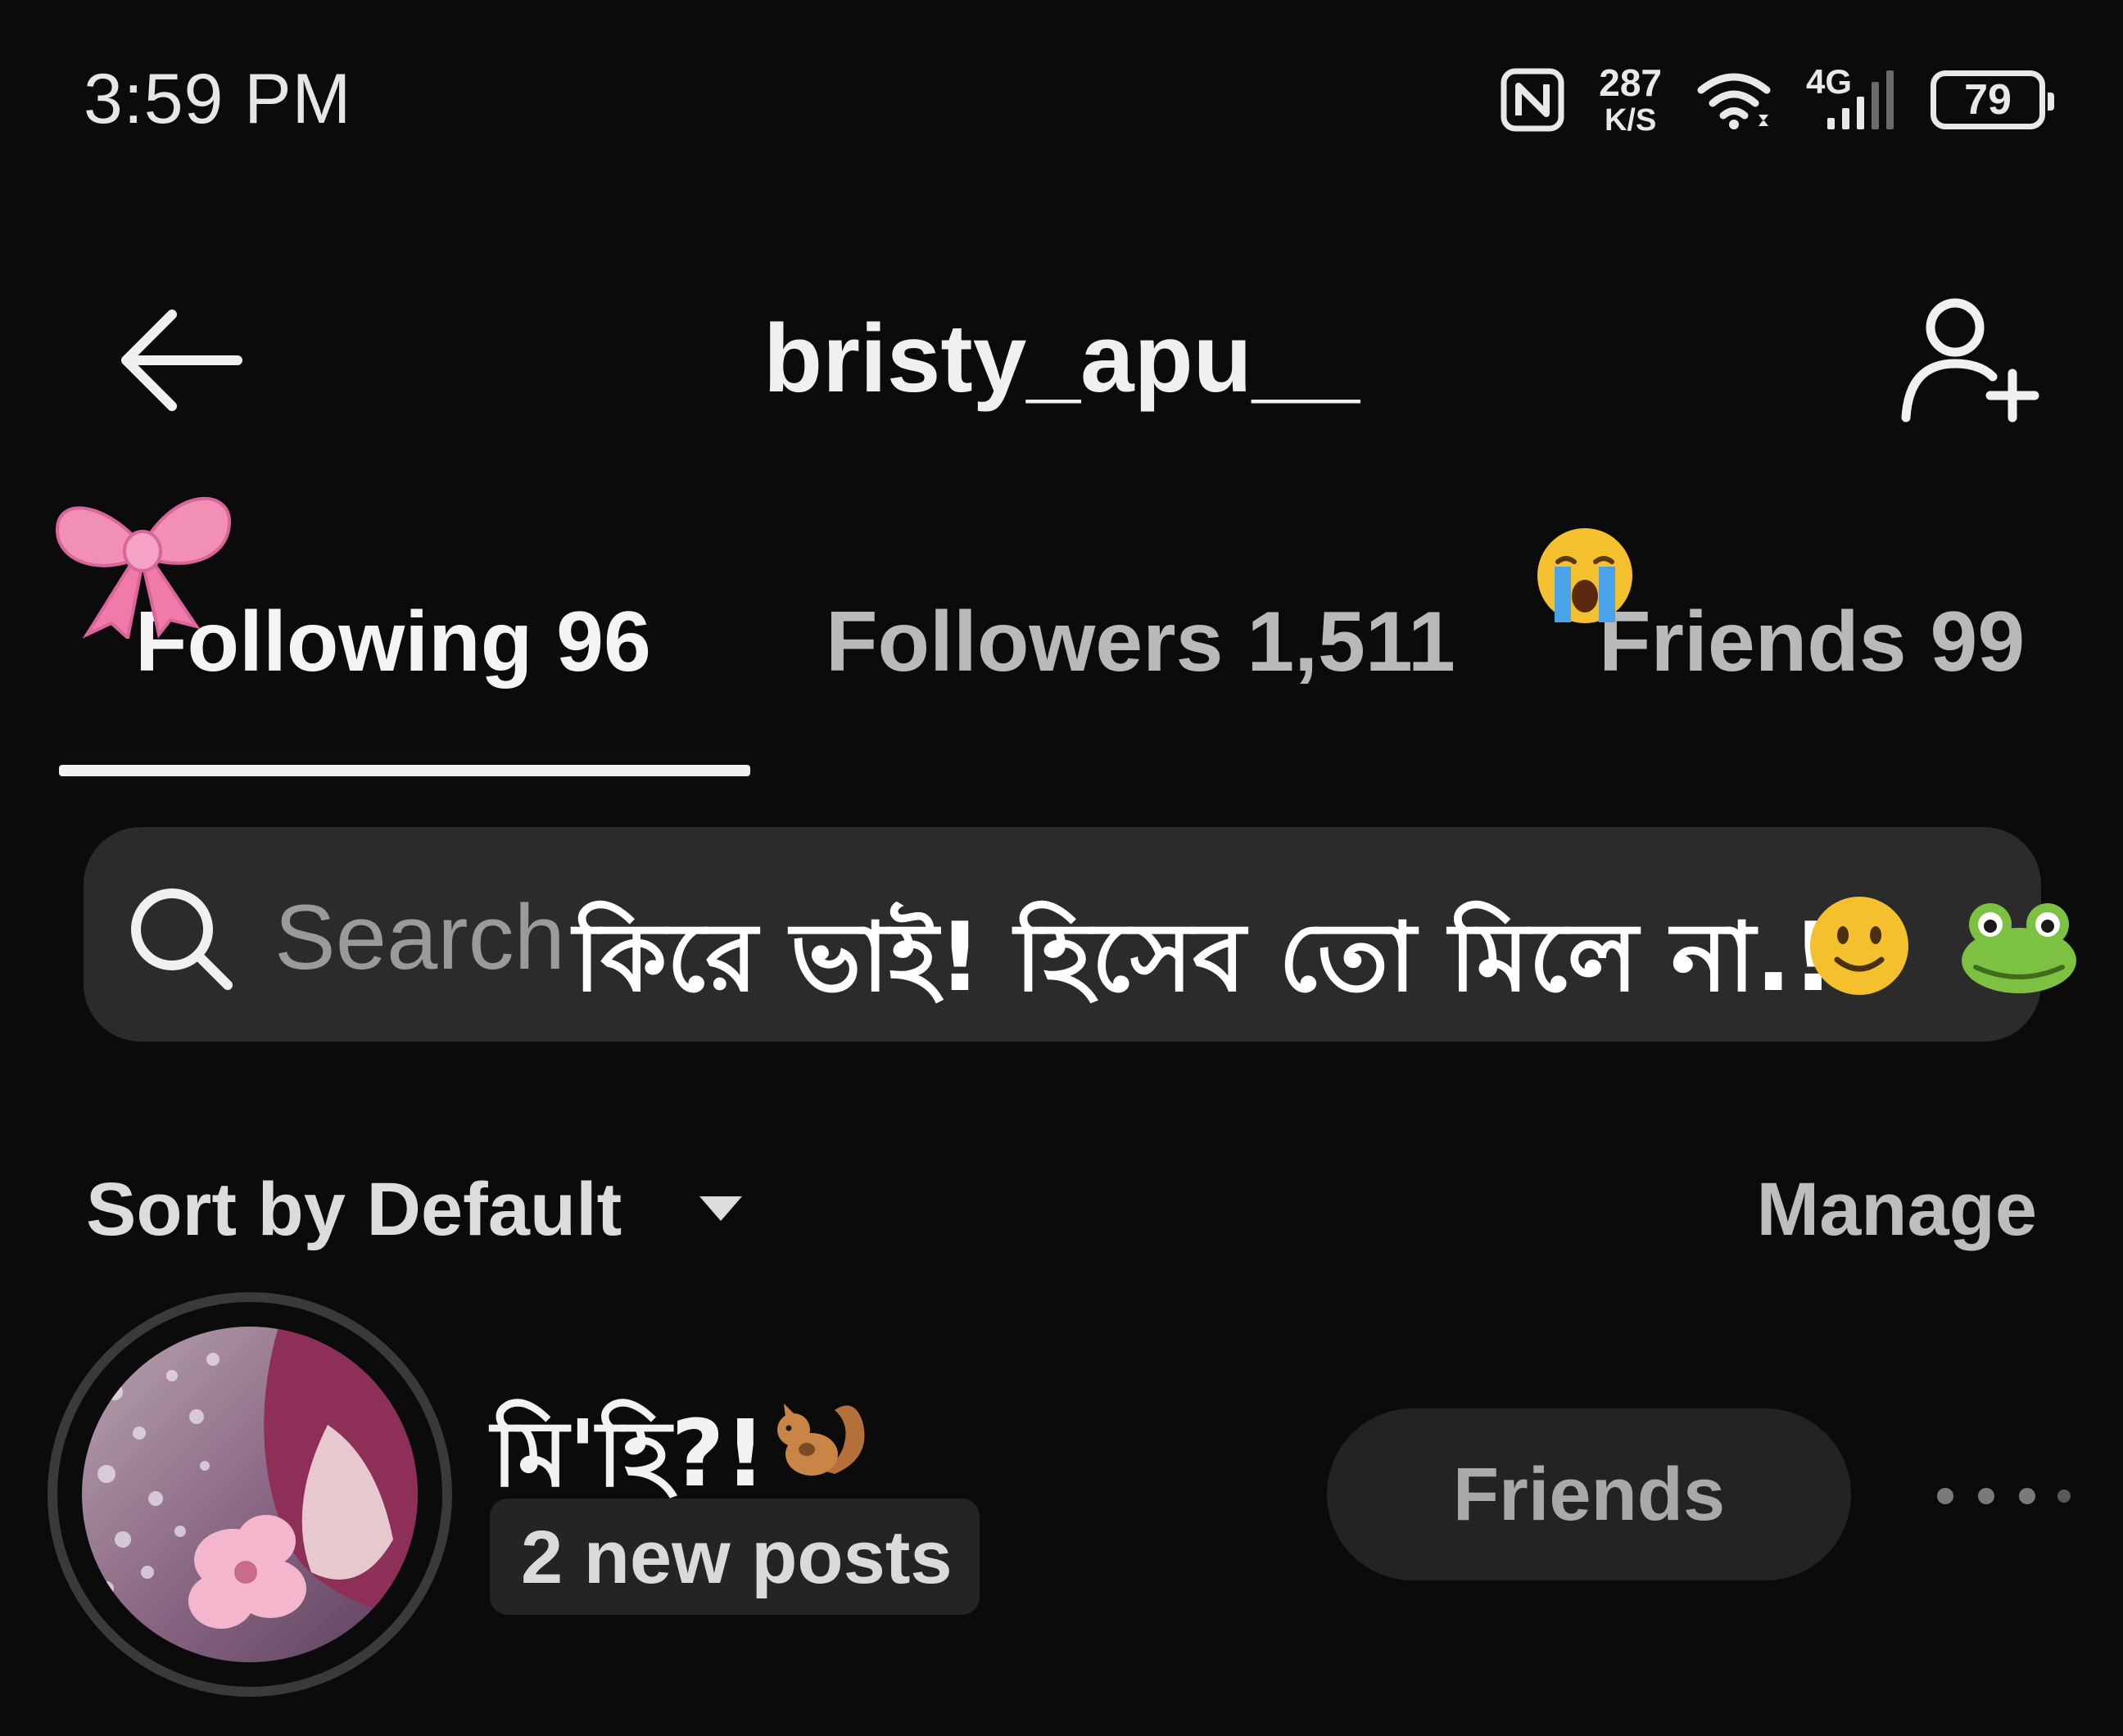 Image resolution: width=2123 pixels, height=1736 pixels. Describe the element at coordinates (218, 99) in the screenshot. I see `status-time: 3:59 PM` at that location.